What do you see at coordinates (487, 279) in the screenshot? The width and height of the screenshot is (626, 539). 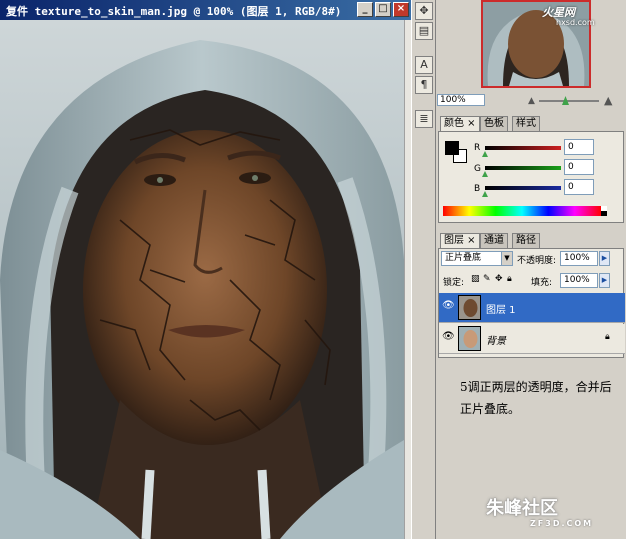 I see `lock-image-icon: ✎` at bounding box center [487, 279].